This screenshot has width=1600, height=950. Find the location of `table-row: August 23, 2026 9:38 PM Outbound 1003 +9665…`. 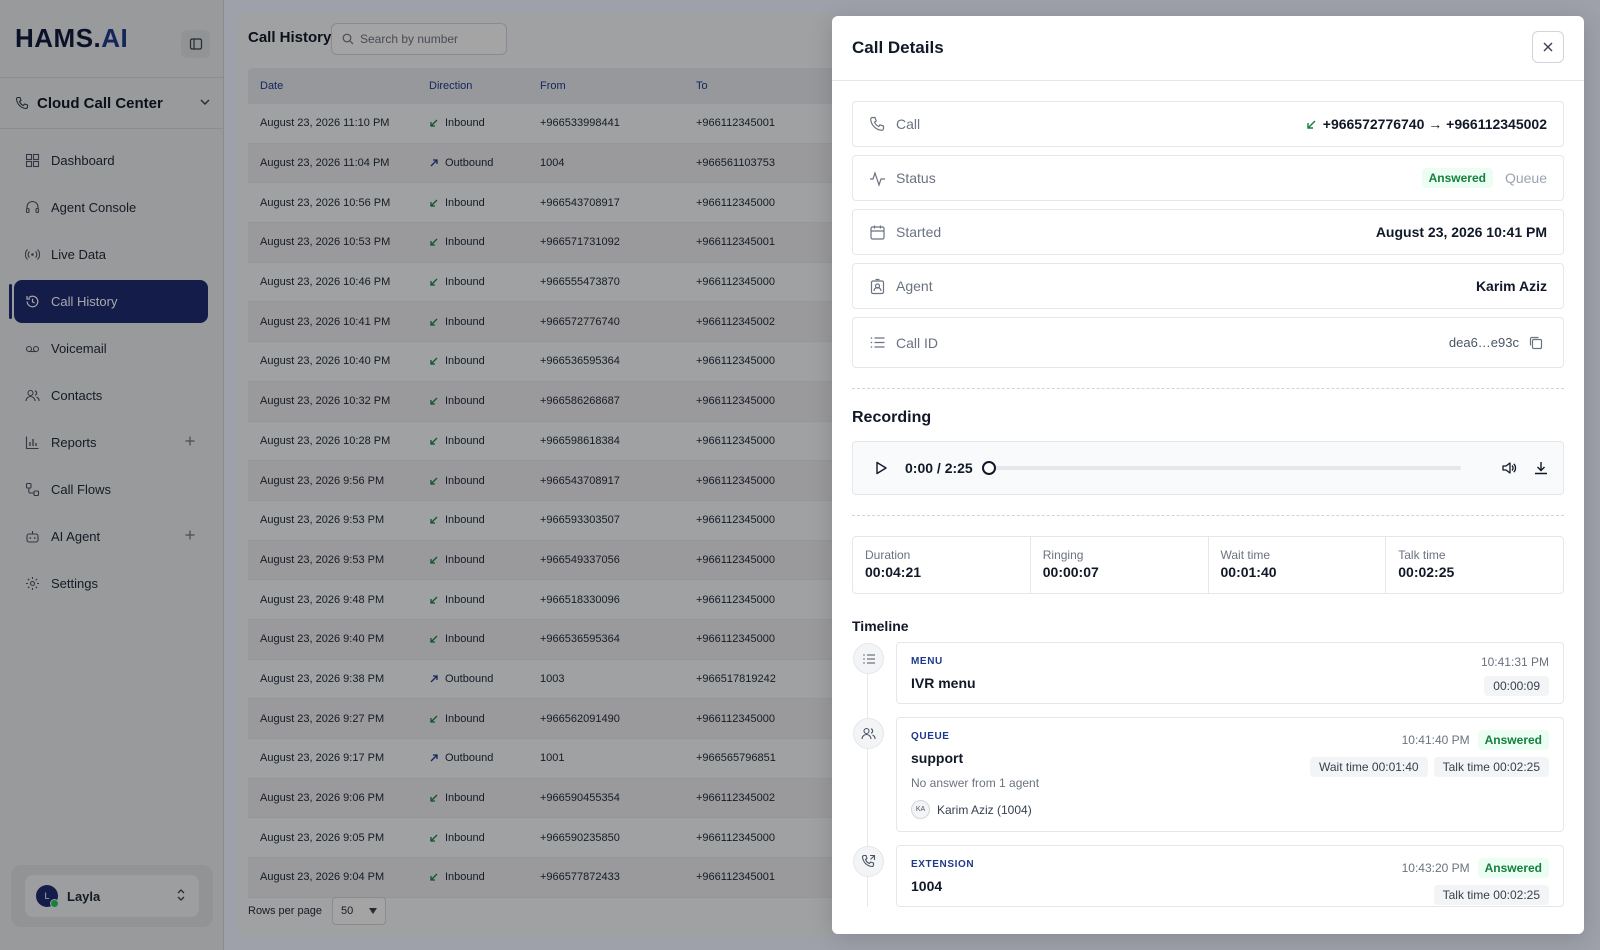

table-row: August 23, 2026 9:38 PM Outbound 1003 +9665… is located at coordinates (542, 680).